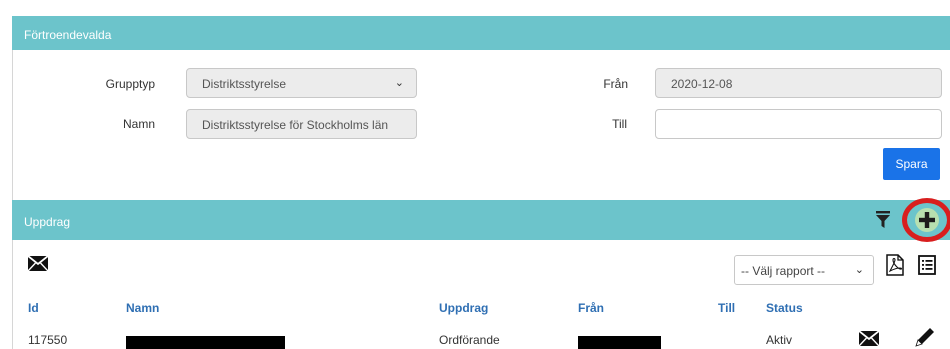 This screenshot has height=349, width=950. What do you see at coordinates (481, 33) in the screenshot?
I see `panel-header-fortroendevalda: Förtroendevalda` at bounding box center [481, 33].